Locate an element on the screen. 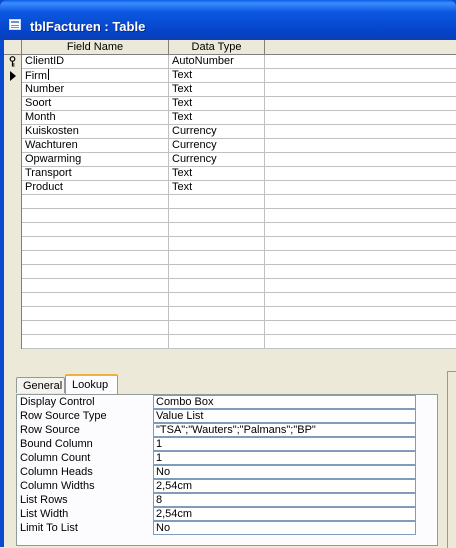  field-name-cell: Product is located at coordinates (95, 187).